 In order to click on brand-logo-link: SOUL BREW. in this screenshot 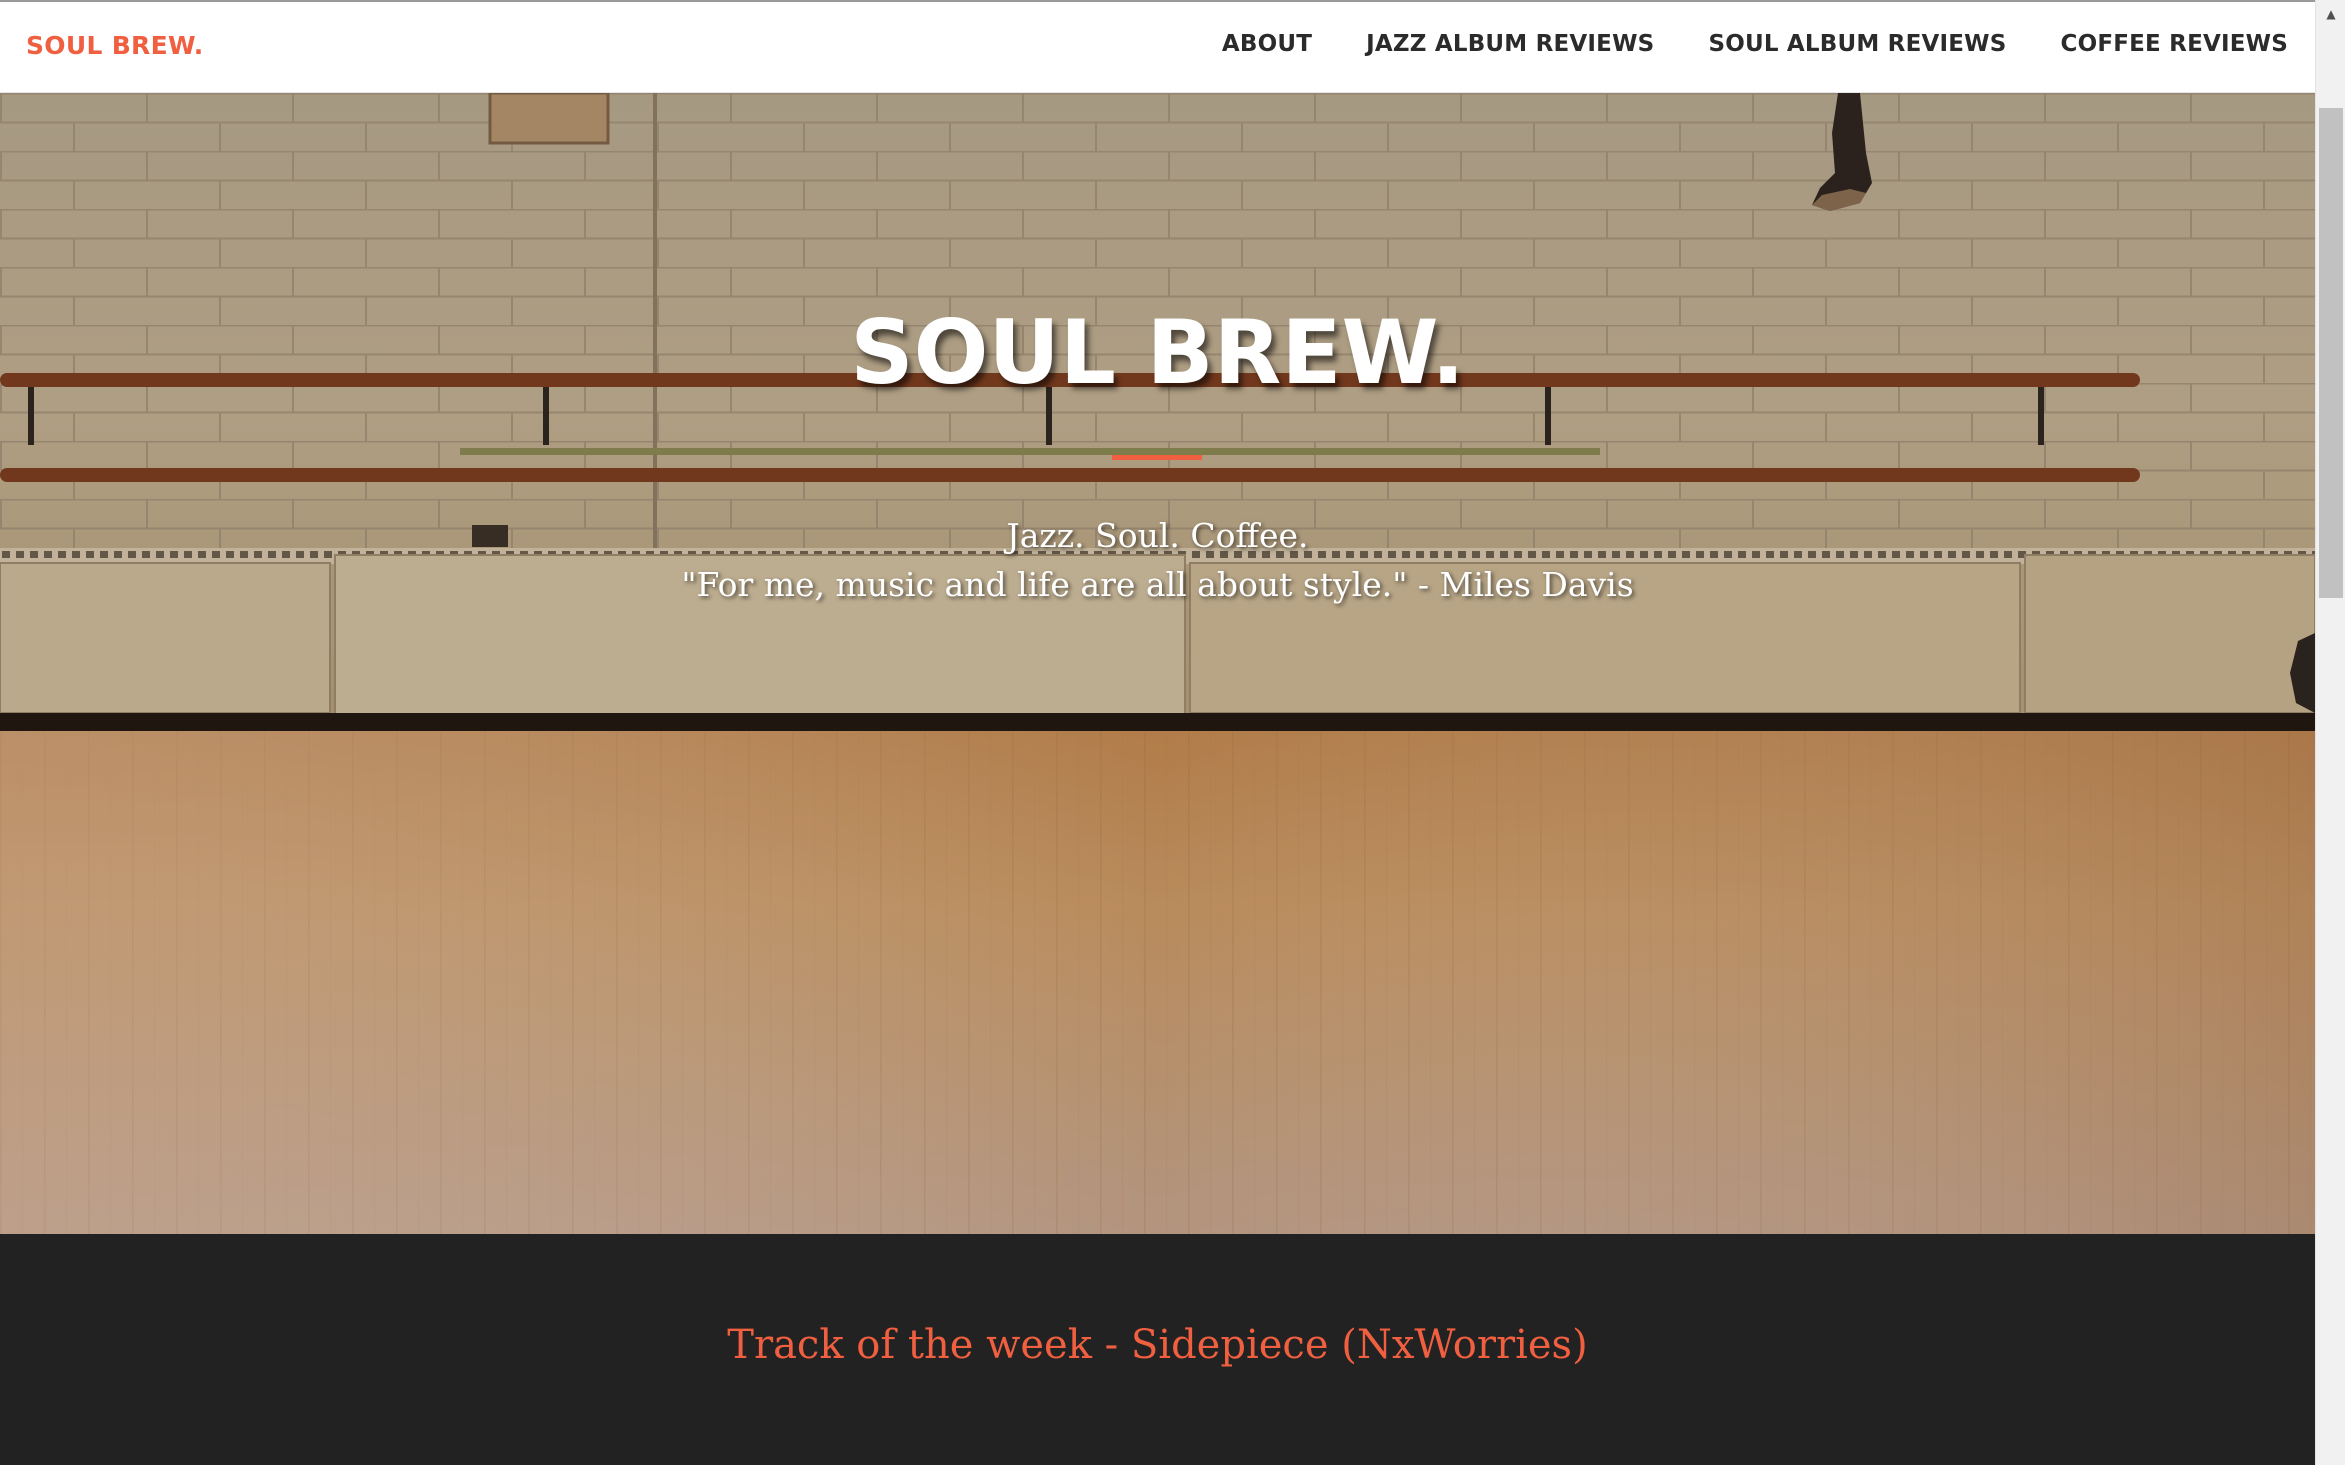, I will do `click(115, 45)`.